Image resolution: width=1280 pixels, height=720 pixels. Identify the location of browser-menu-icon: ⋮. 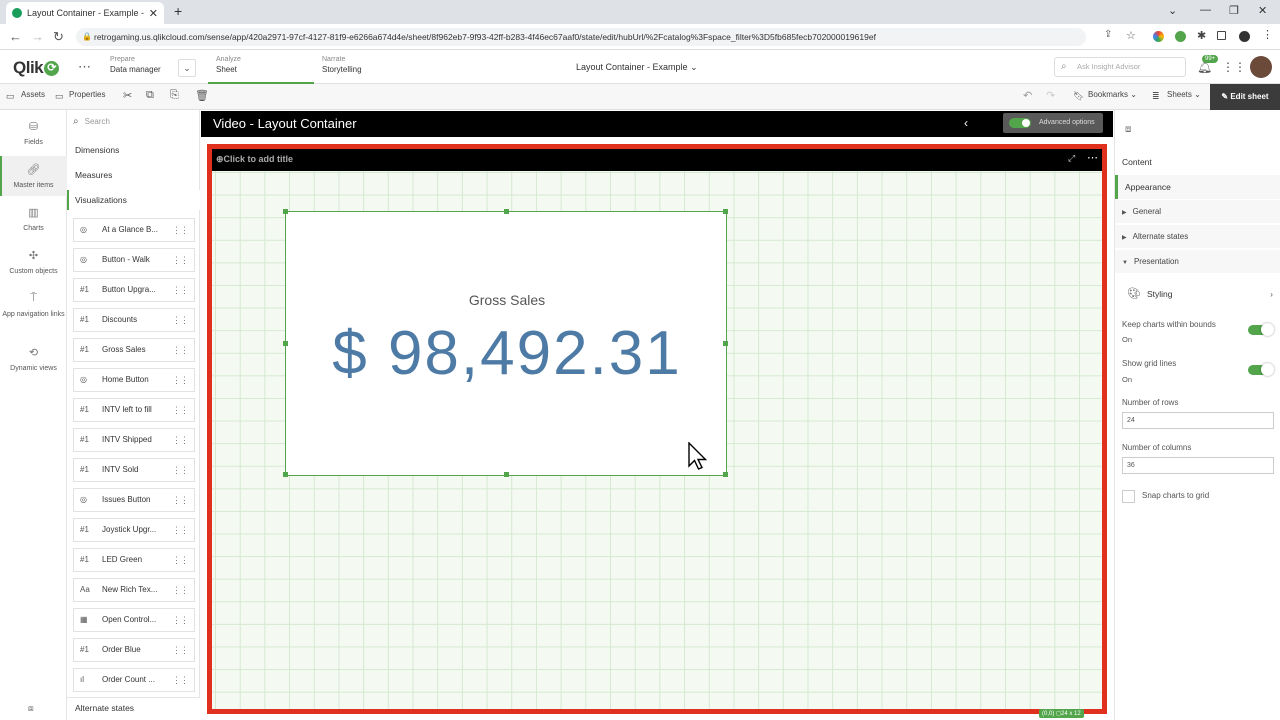
(1267, 34).